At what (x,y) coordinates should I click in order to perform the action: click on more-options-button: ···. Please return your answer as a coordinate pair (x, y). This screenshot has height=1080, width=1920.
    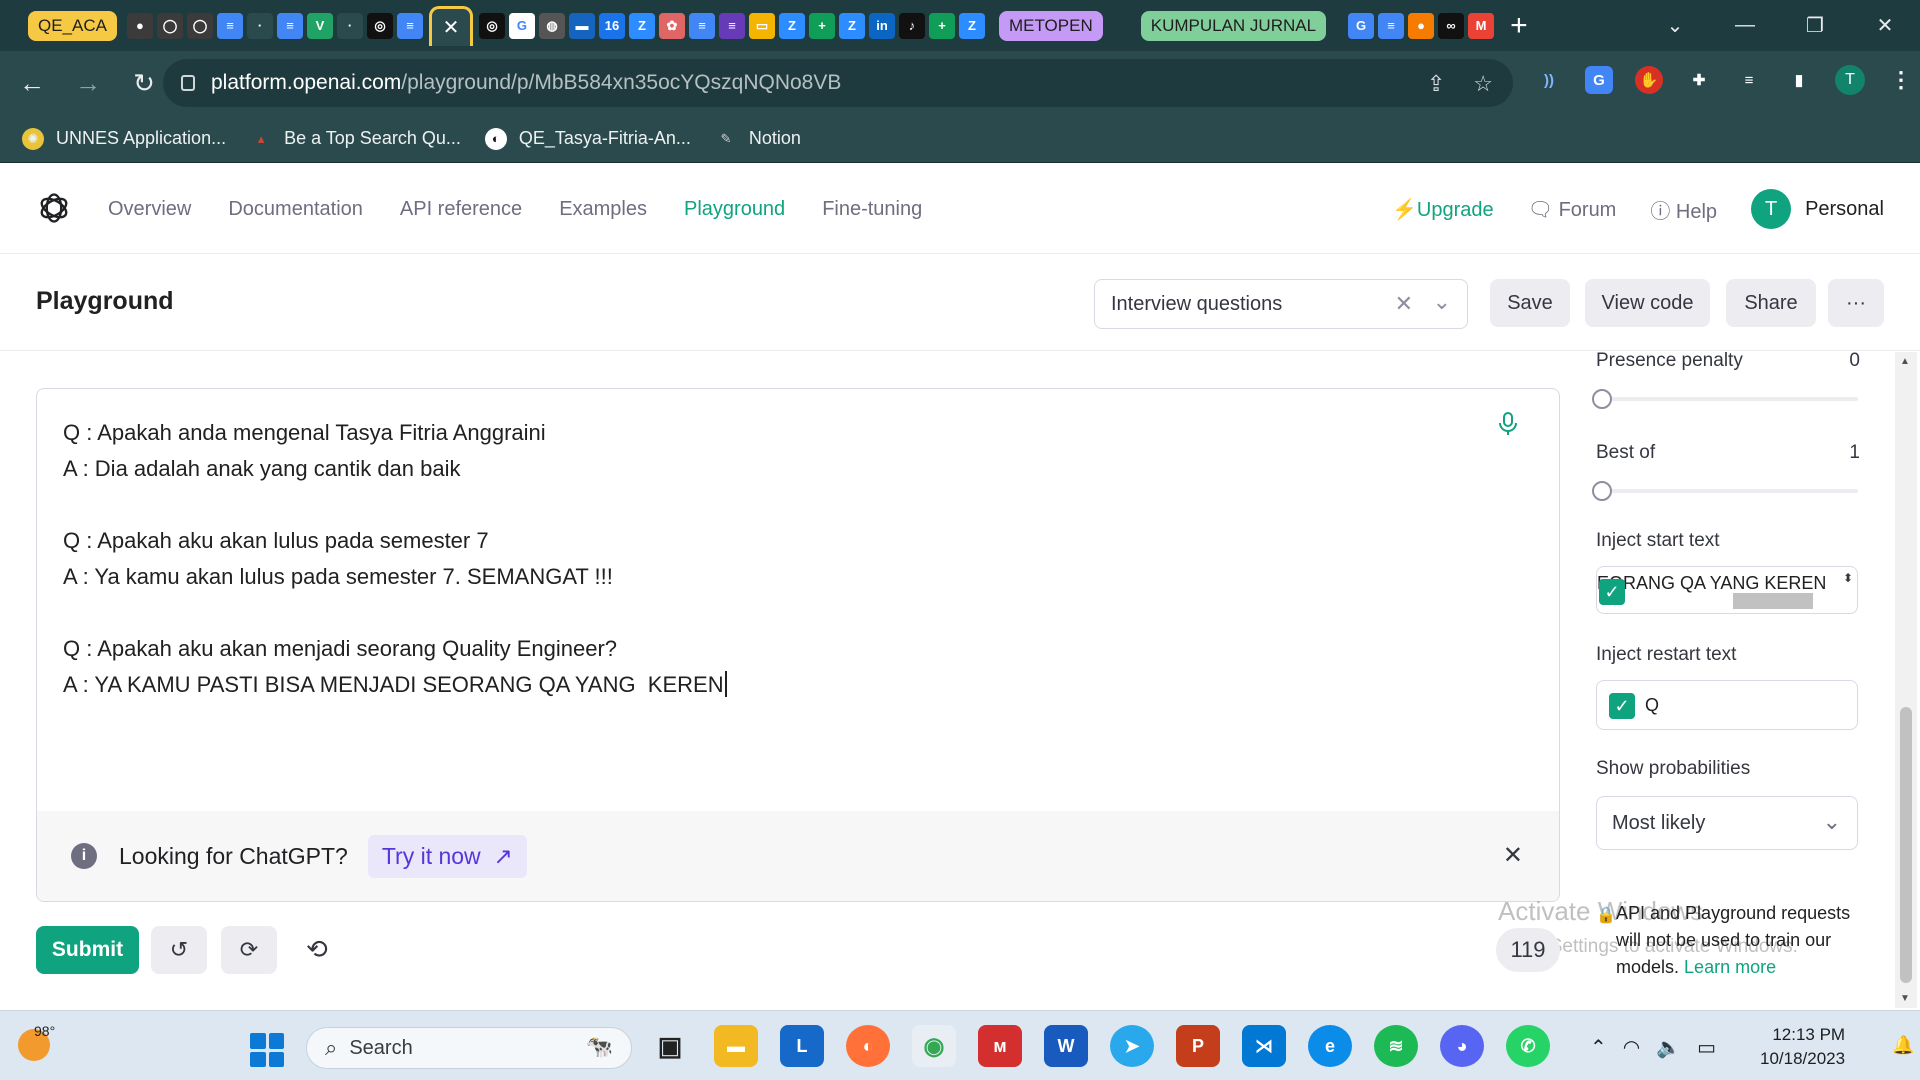
    Looking at the image, I should click on (1856, 303).